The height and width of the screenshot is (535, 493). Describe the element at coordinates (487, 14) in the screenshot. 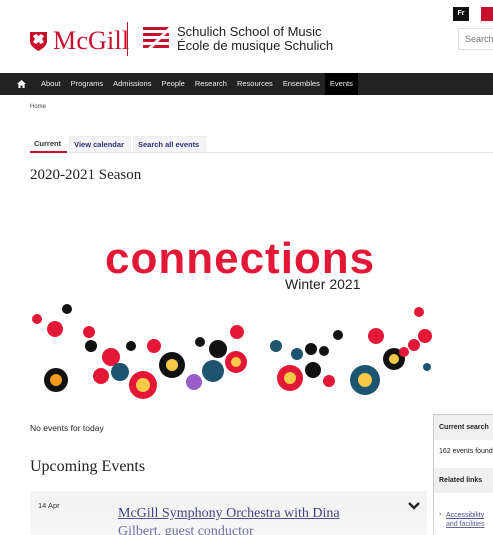

I see `header-accent-button` at that location.